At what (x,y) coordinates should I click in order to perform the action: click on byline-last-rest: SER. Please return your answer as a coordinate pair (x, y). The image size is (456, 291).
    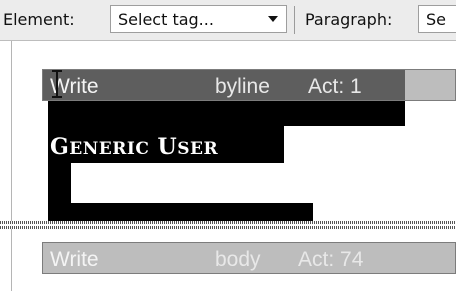
    Looking at the image, I should click on (198, 149).